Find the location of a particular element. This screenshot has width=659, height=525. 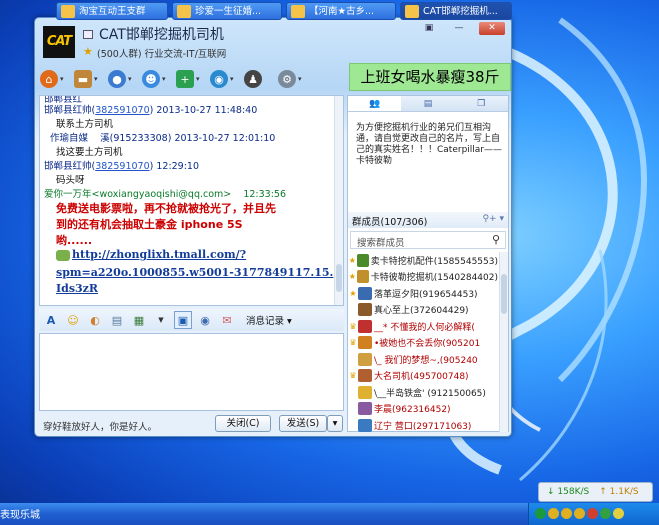

member-row: ★ 落革逗夕阳(919654453) is located at coordinates (423, 293).